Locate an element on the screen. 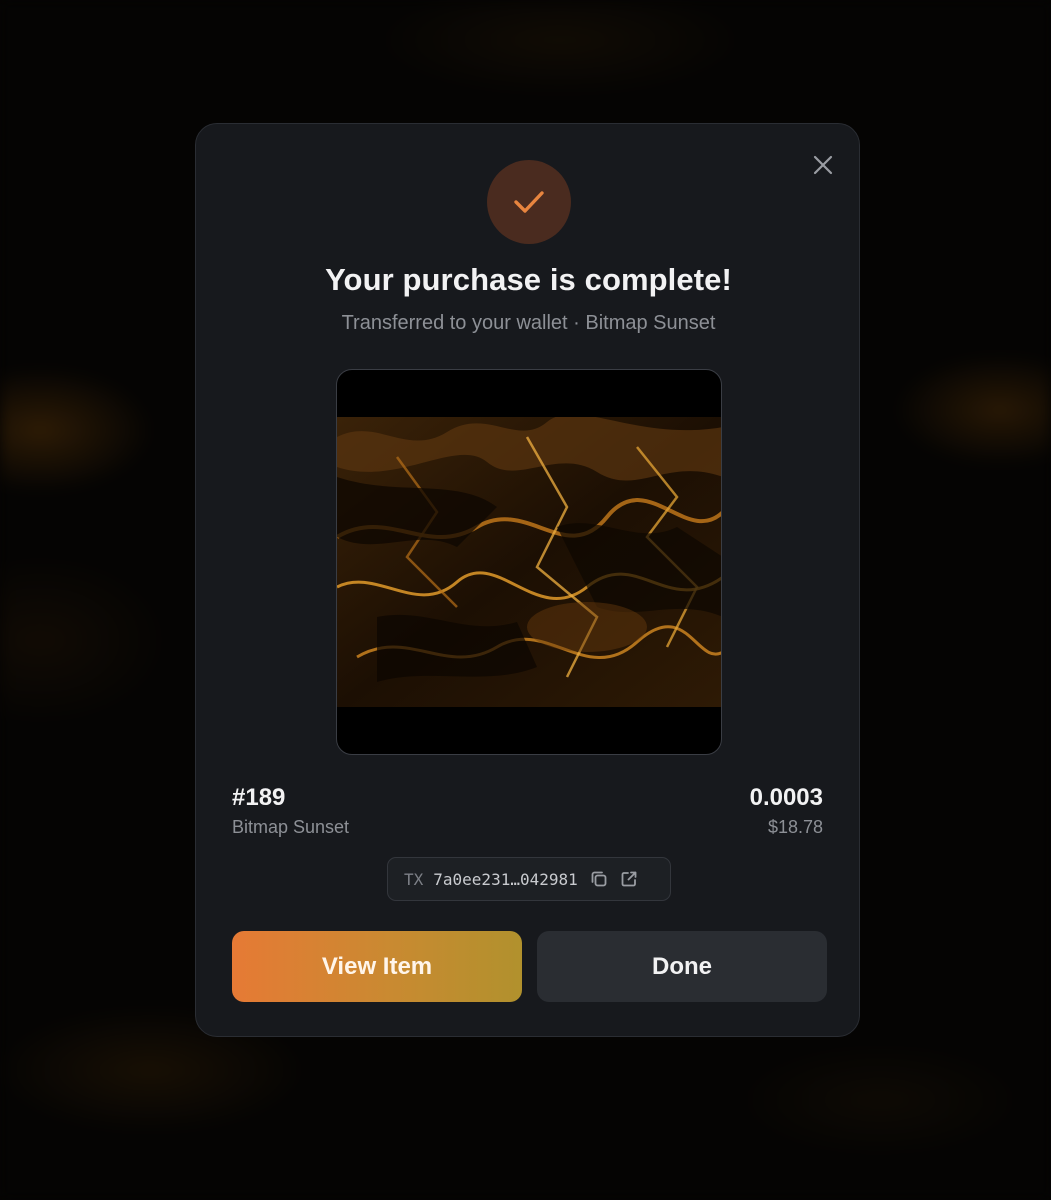 The image size is (1051, 1200). artwork-image is located at coordinates (529, 562).